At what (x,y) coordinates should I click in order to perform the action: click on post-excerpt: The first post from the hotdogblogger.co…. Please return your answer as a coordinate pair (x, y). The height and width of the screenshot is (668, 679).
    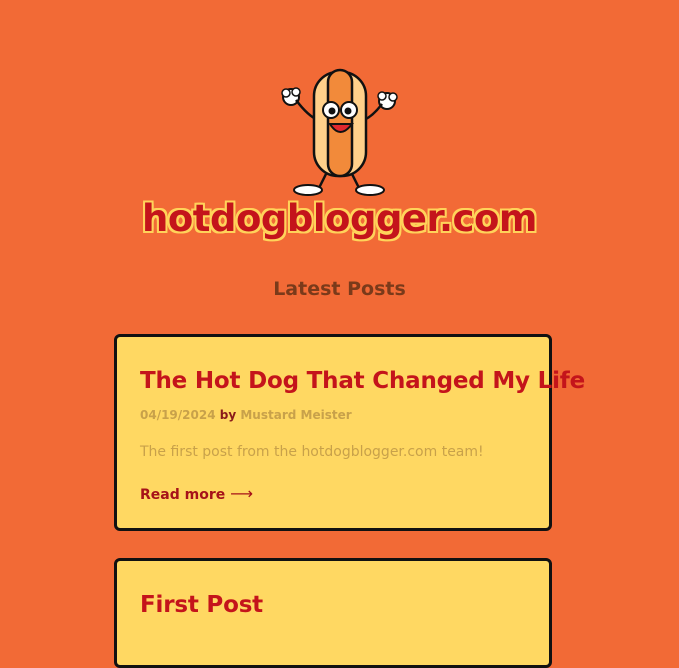
    Looking at the image, I should click on (312, 452).